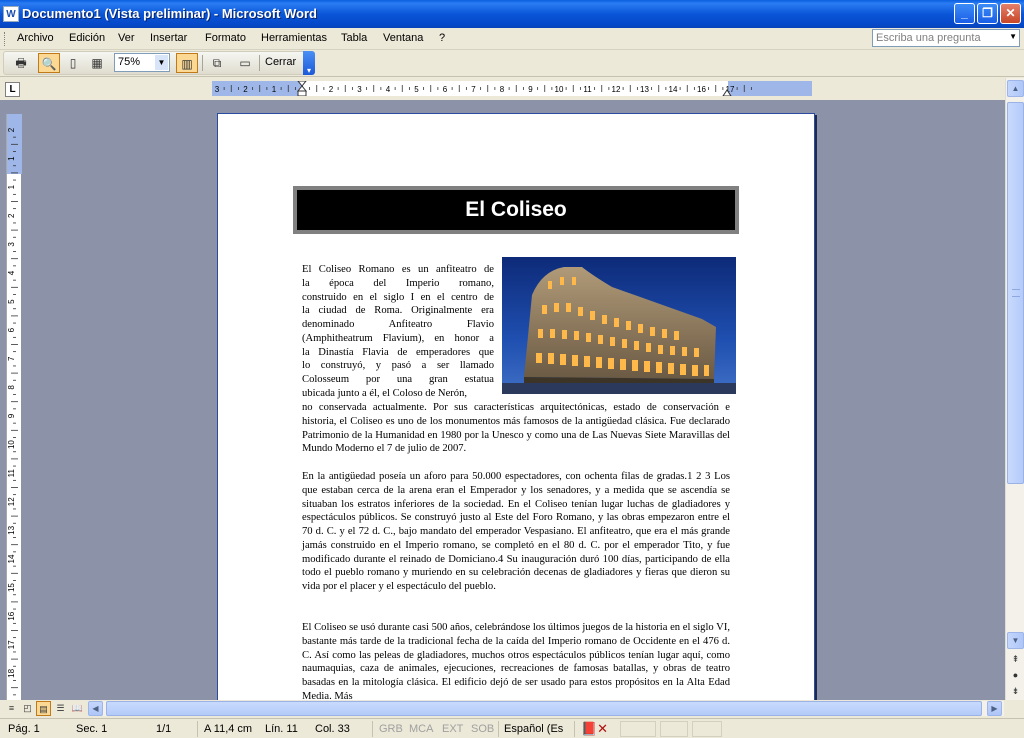  Describe the element at coordinates (228, 729) in the screenshot. I see `status-position: A 11,4 cm` at that location.